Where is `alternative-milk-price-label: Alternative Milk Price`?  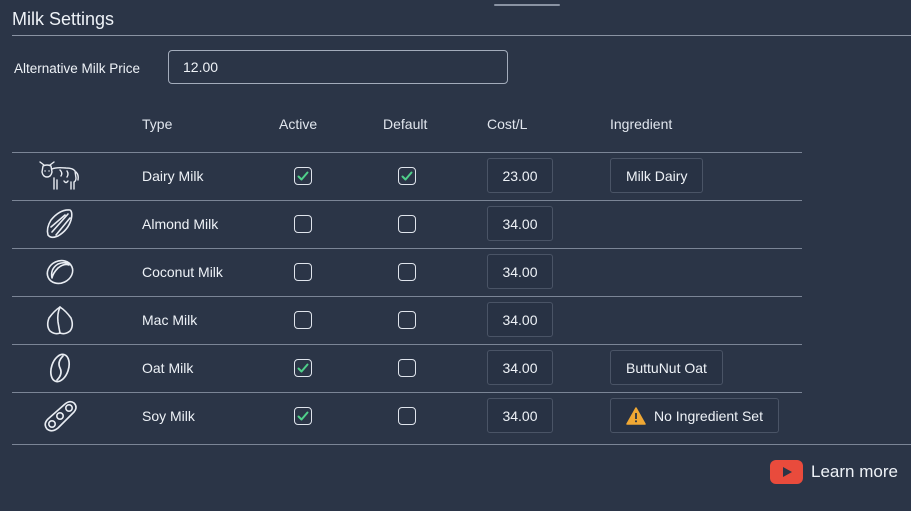 alternative-milk-price-label: Alternative Milk Price is located at coordinates (77, 68).